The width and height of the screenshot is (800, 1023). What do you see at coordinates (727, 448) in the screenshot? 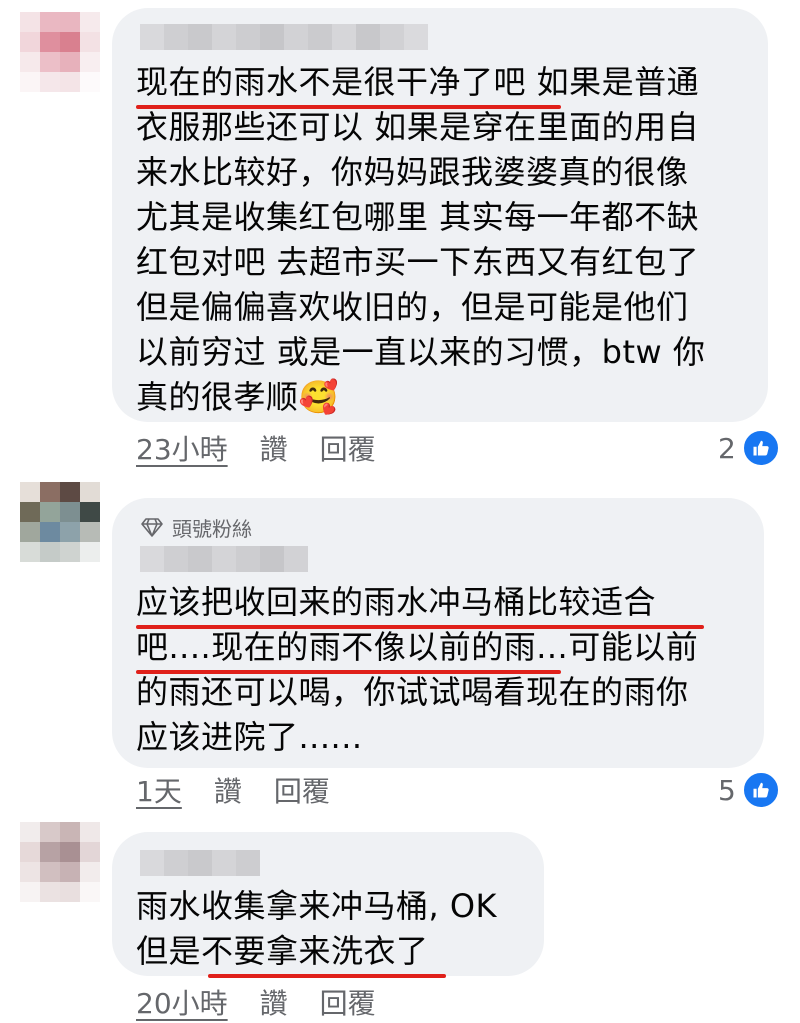
I see `reaction-number: 2` at bounding box center [727, 448].